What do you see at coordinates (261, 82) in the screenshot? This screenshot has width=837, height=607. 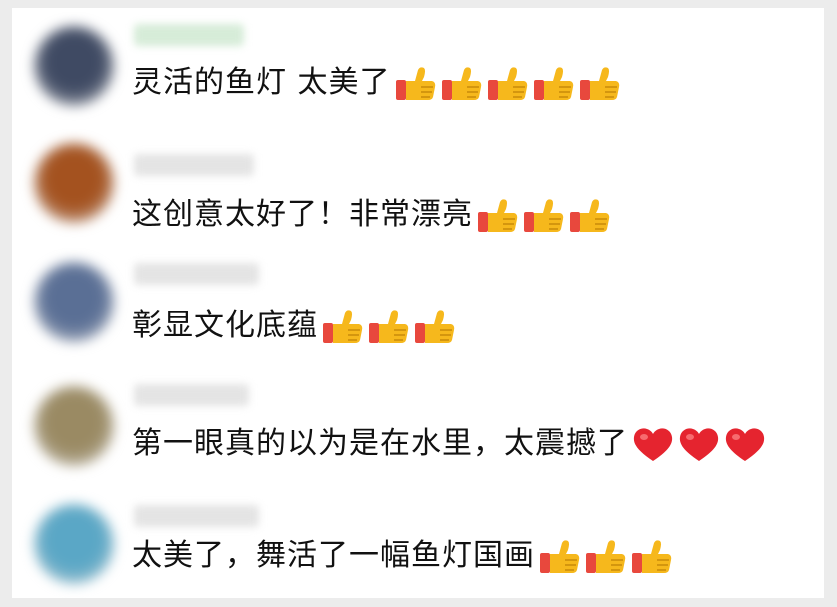 I see `comment-text: 灵活的鱼灯 太美了` at bounding box center [261, 82].